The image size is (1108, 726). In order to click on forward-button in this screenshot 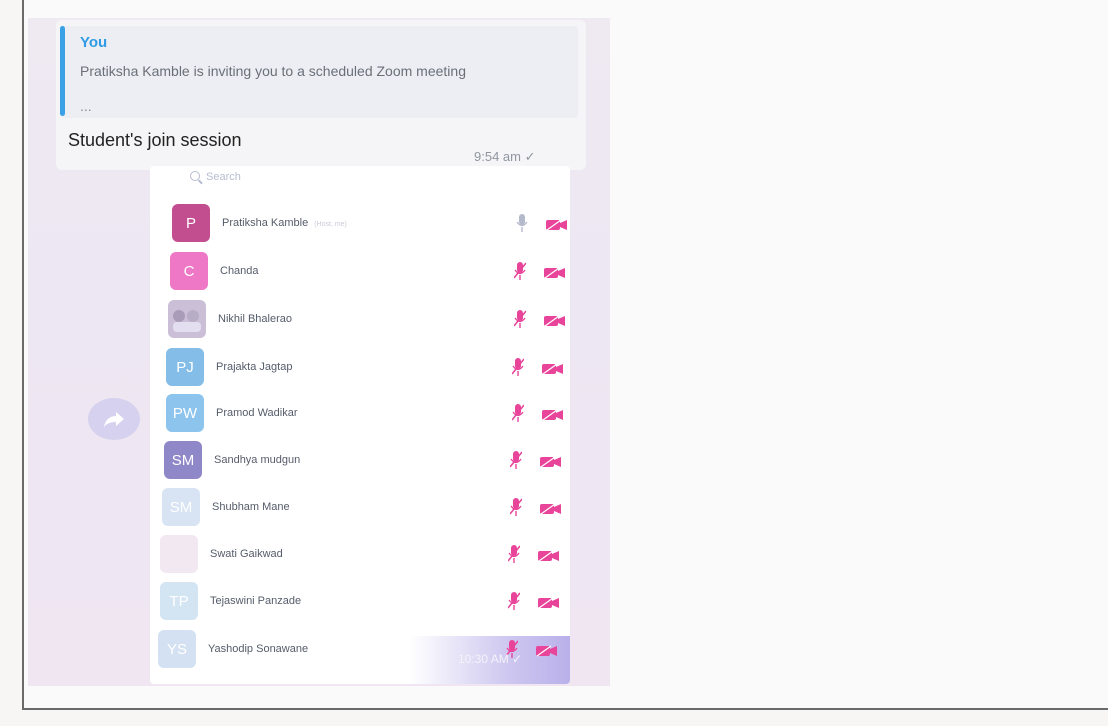, I will do `click(114, 419)`.